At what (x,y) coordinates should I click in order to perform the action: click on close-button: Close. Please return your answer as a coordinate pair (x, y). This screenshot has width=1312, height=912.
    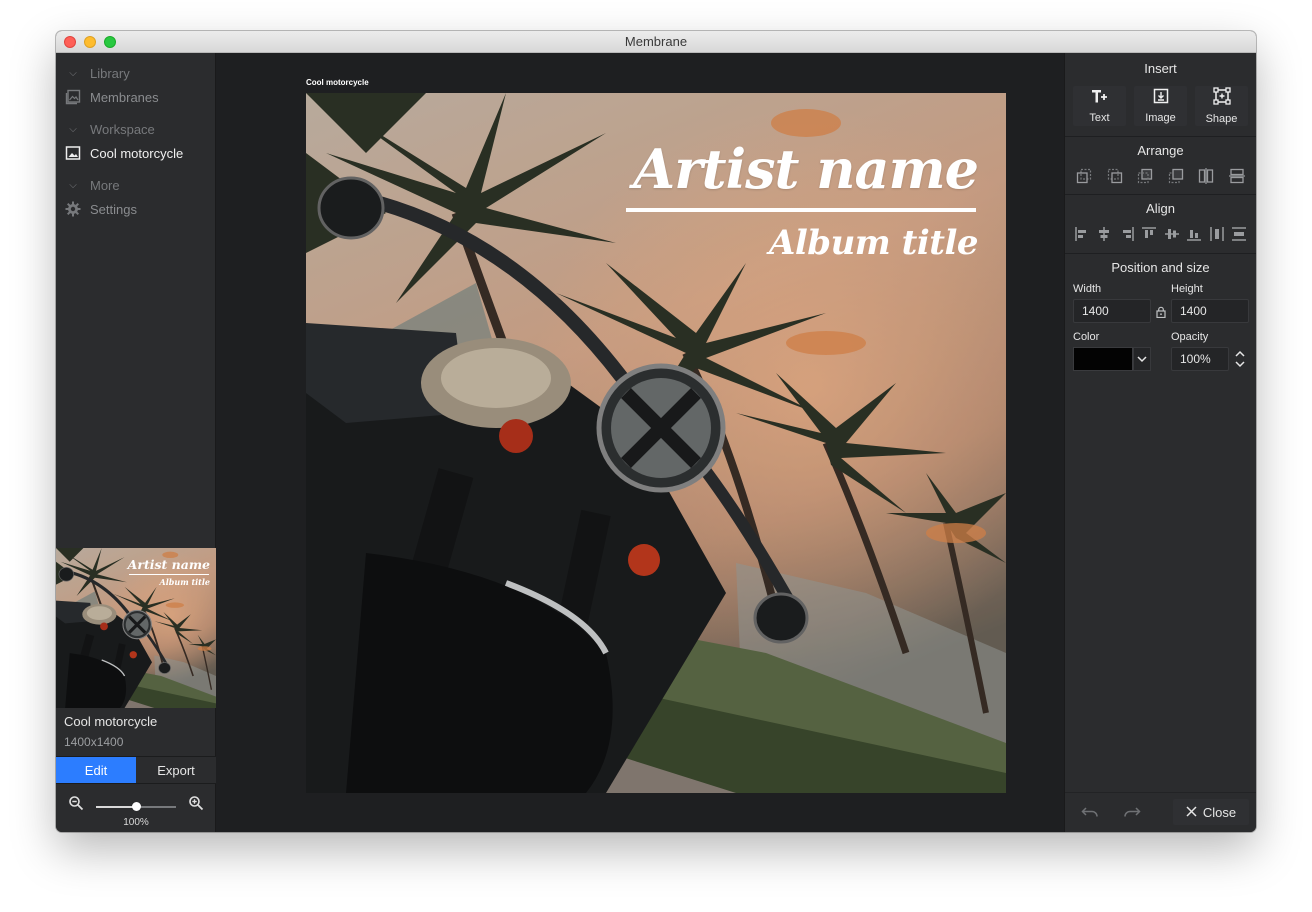
    Looking at the image, I should click on (1211, 812).